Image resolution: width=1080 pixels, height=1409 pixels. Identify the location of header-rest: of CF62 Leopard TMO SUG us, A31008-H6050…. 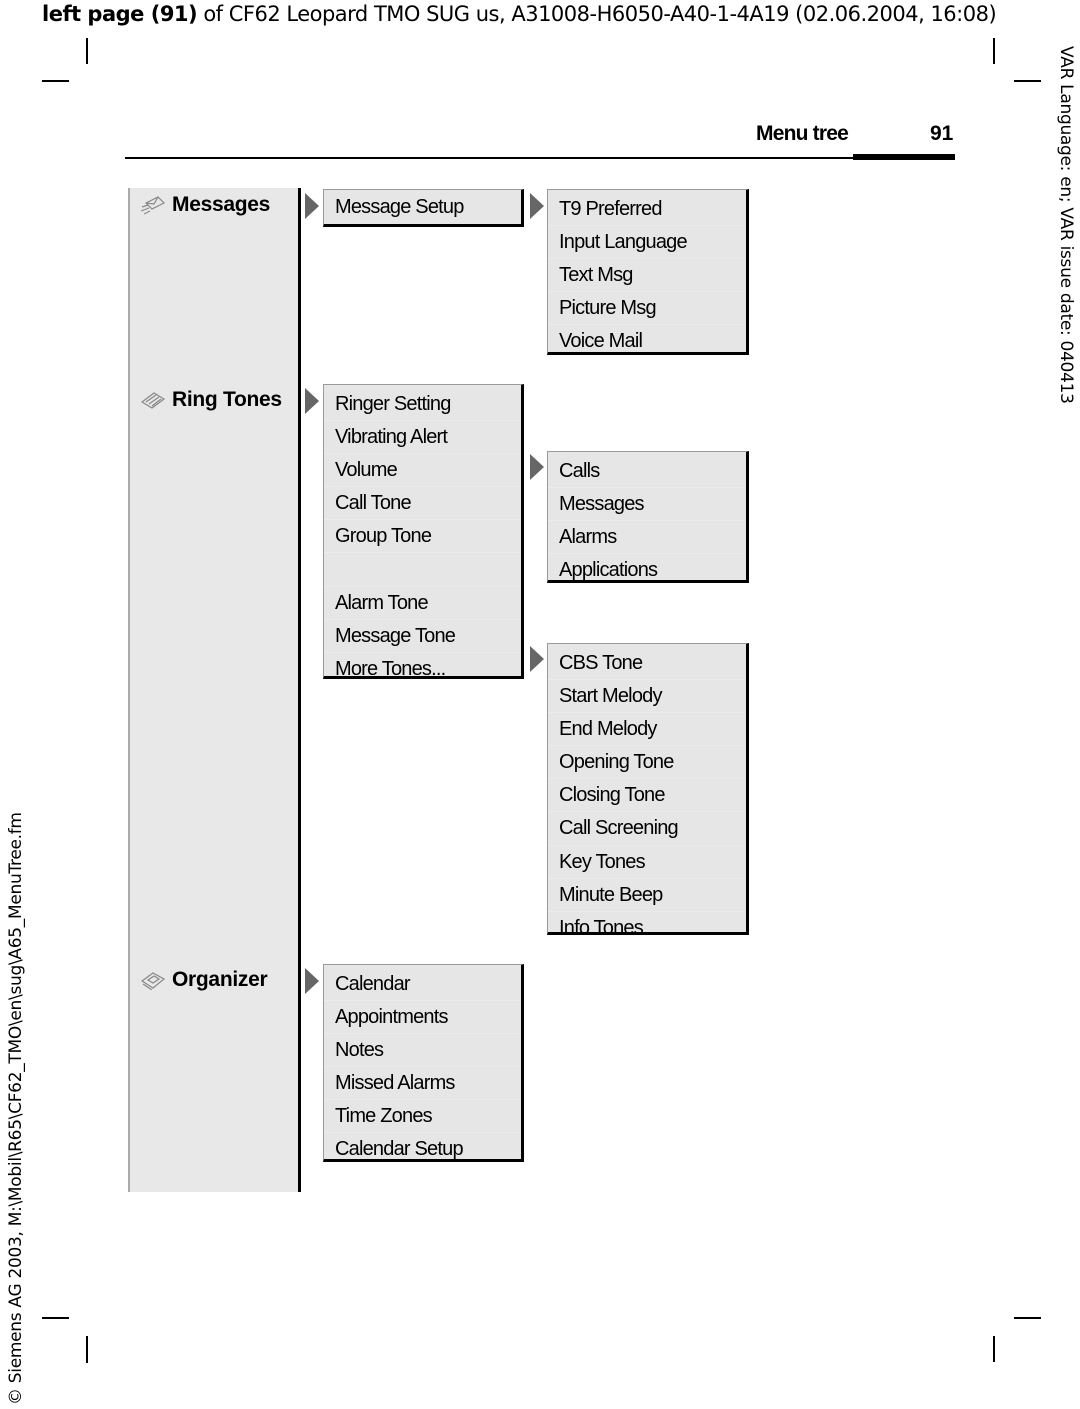
(597, 14).